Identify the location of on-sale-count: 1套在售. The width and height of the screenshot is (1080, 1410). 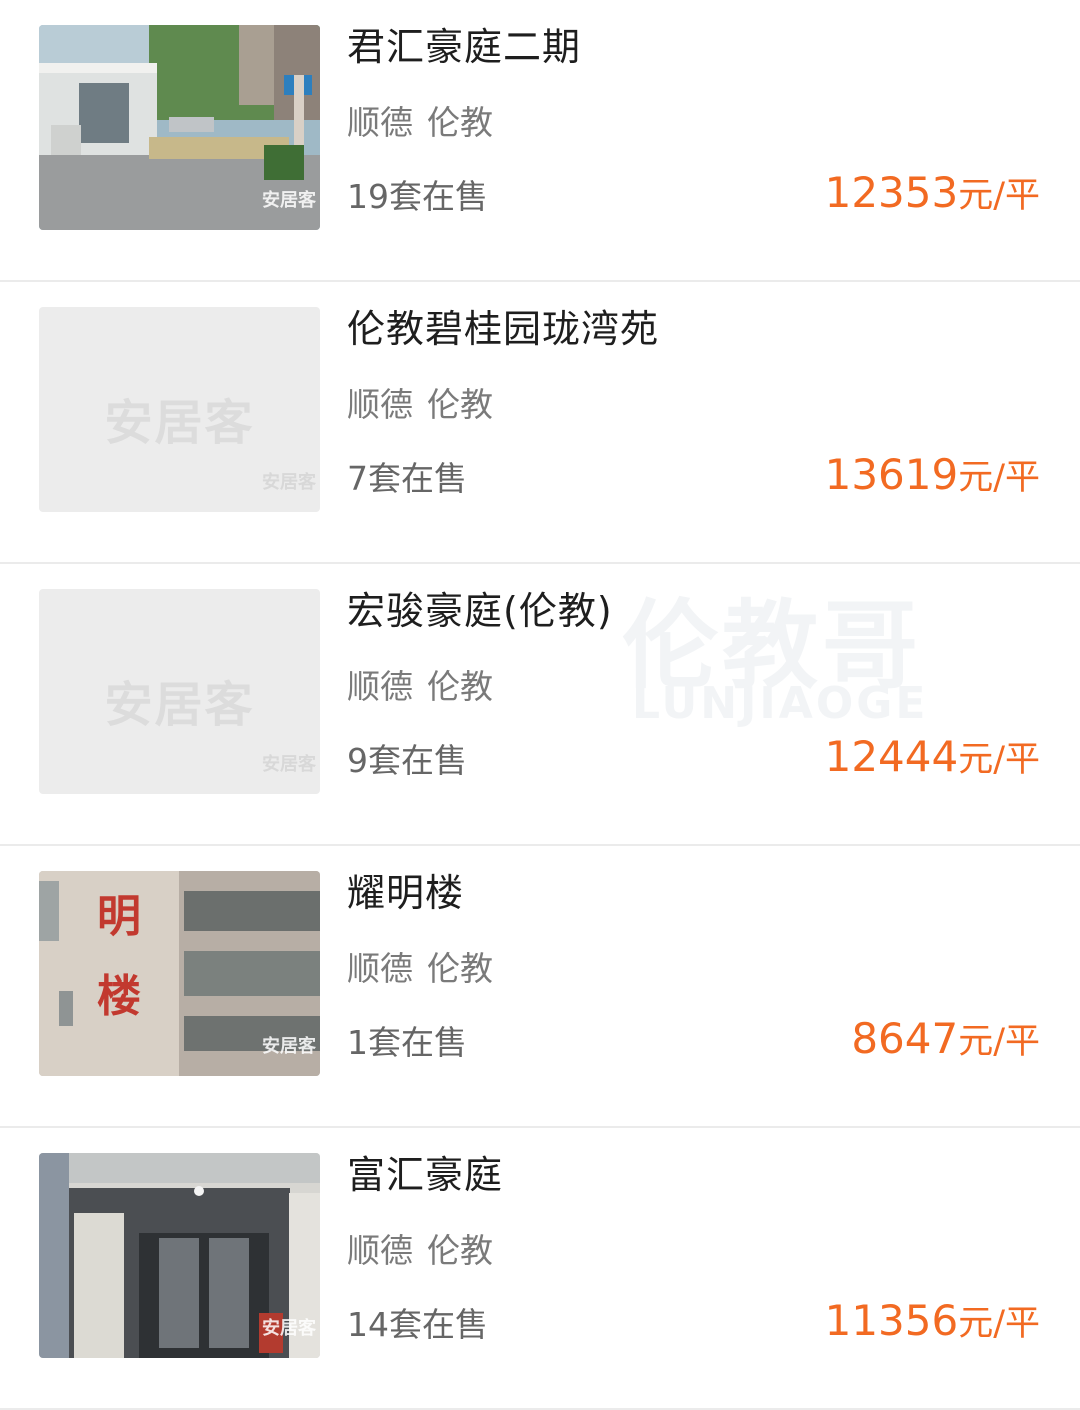
(407, 1042).